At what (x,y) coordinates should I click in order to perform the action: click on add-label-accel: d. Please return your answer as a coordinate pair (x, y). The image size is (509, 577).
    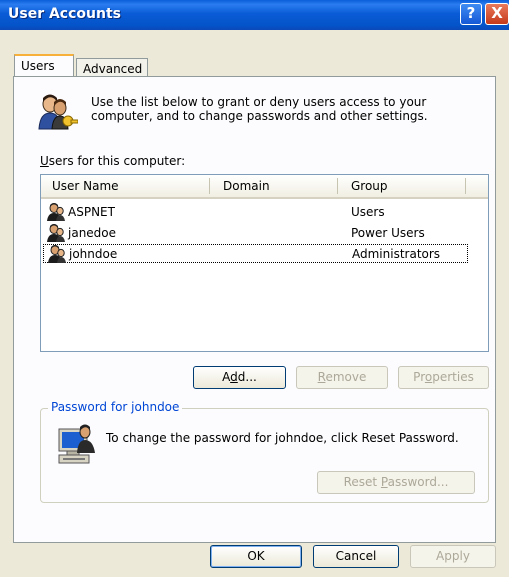
    Looking at the image, I should click on (234, 377).